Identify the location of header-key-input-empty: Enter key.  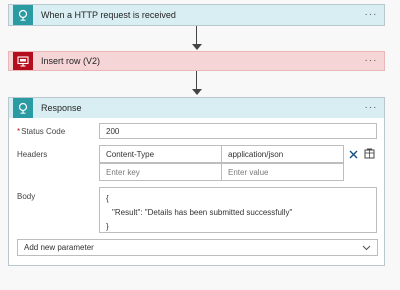
(160, 172).